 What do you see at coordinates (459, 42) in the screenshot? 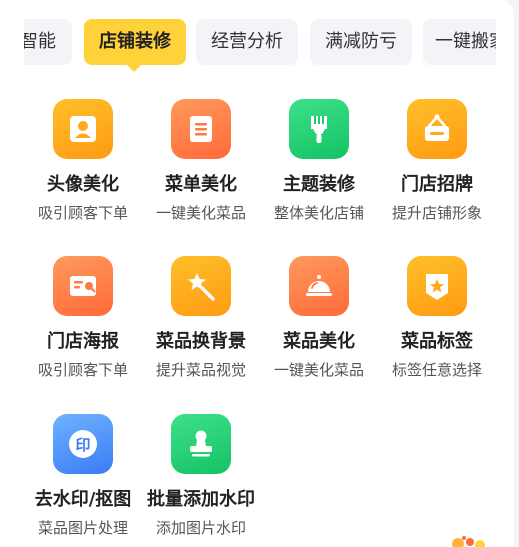
I see `tab-one-click-move: 一键搬家` at bounding box center [459, 42].